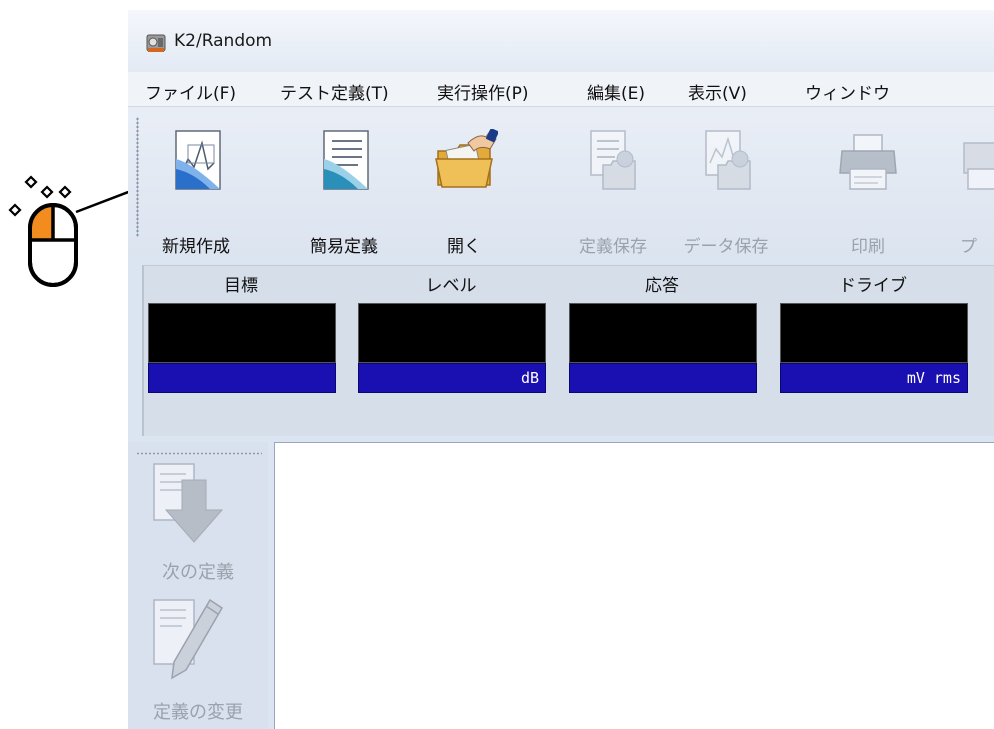  I want to click on preview-button: プ, so click(972, 182).